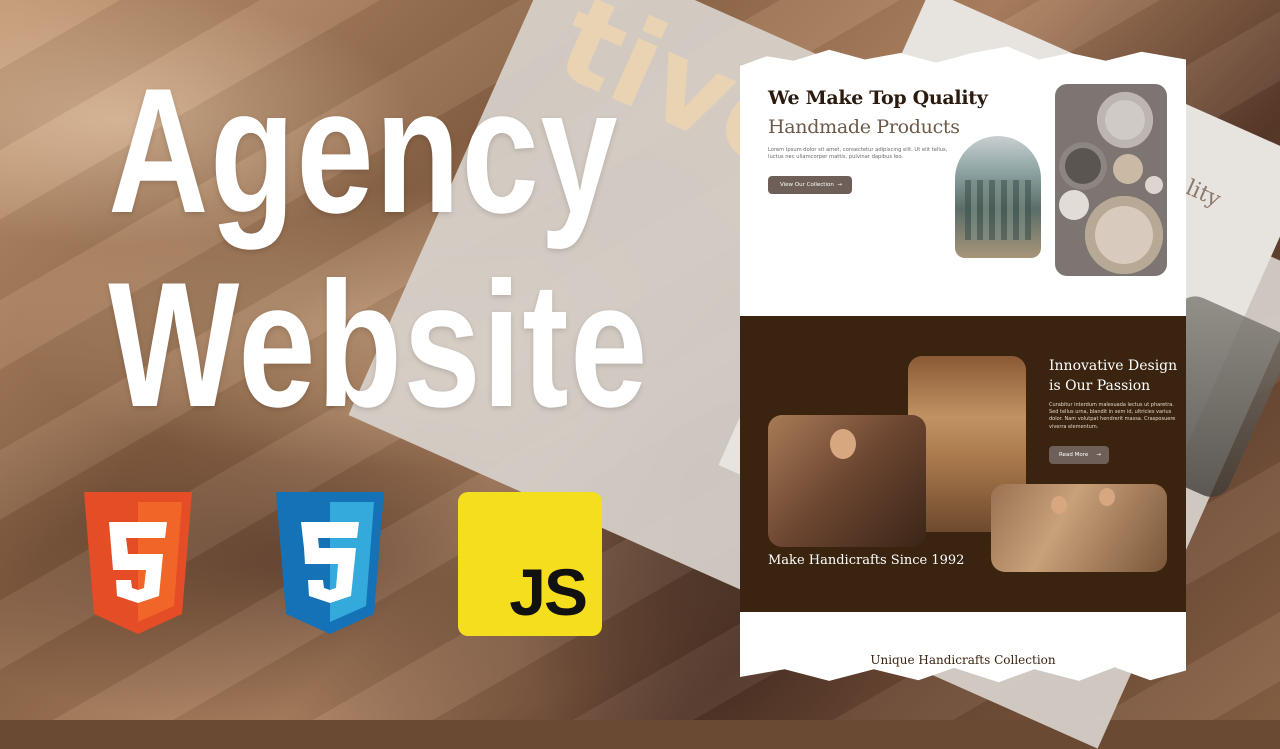  Describe the element at coordinates (138, 563) in the screenshot. I see `html5-icon` at that location.